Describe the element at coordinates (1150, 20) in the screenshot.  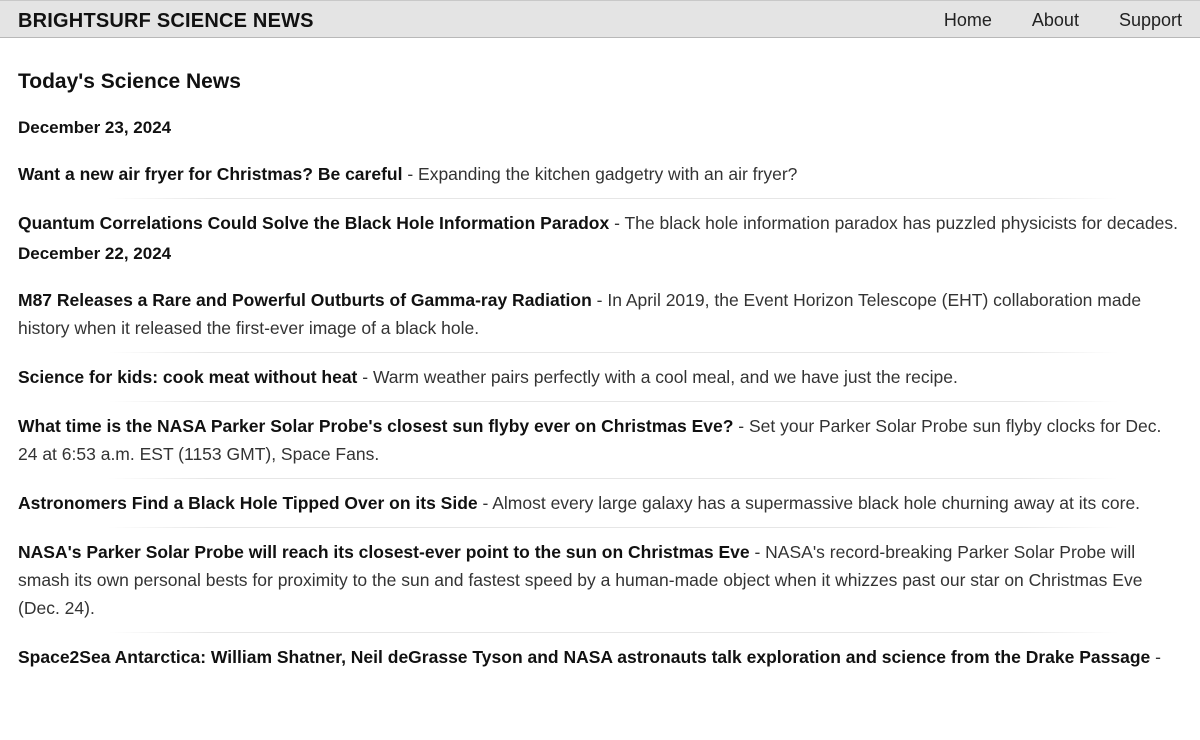
I see `nav-support-link: Support` at that location.